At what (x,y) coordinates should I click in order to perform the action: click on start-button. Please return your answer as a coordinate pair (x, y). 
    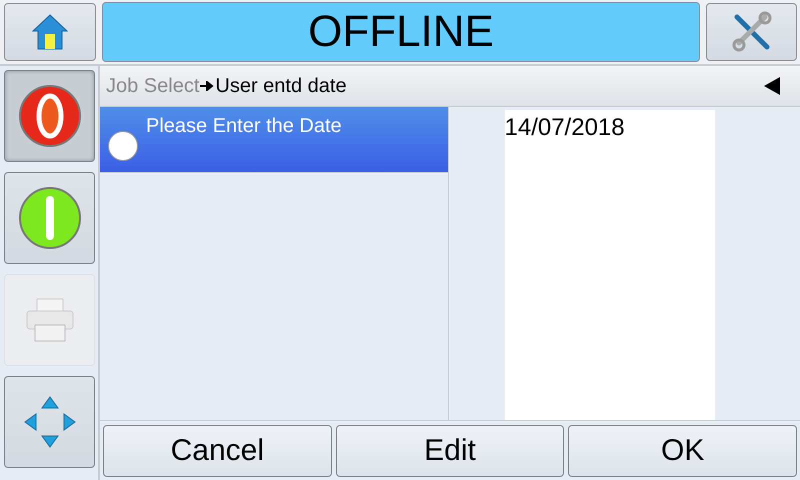
    Looking at the image, I should click on (49, 218).